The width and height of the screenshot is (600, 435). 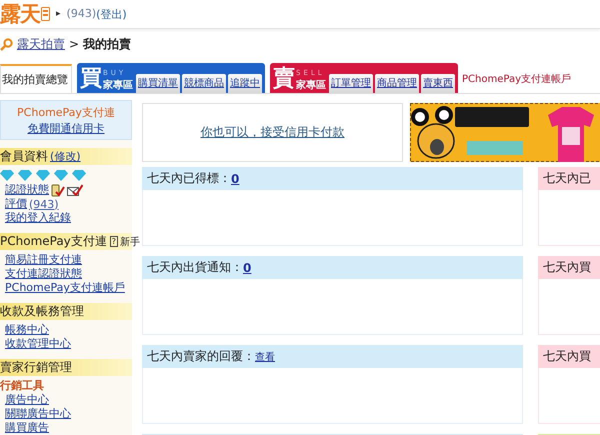 What do you see at coordinates (75, 190) in the screenshot?
I see `envelope-check-icon` at bounding box center [75, 190].